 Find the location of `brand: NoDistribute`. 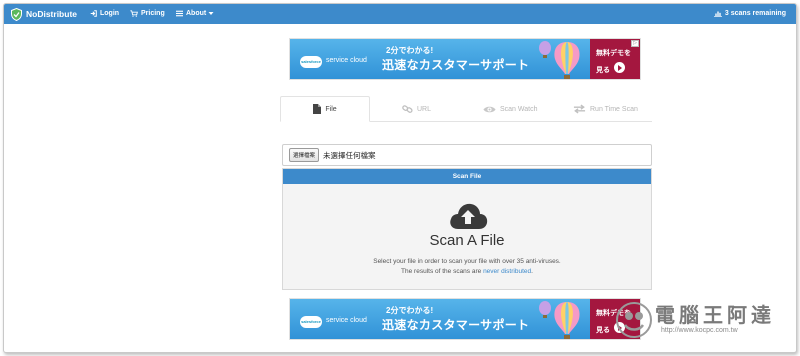

brand: NoDistribute is located at coordinates (44, 14).